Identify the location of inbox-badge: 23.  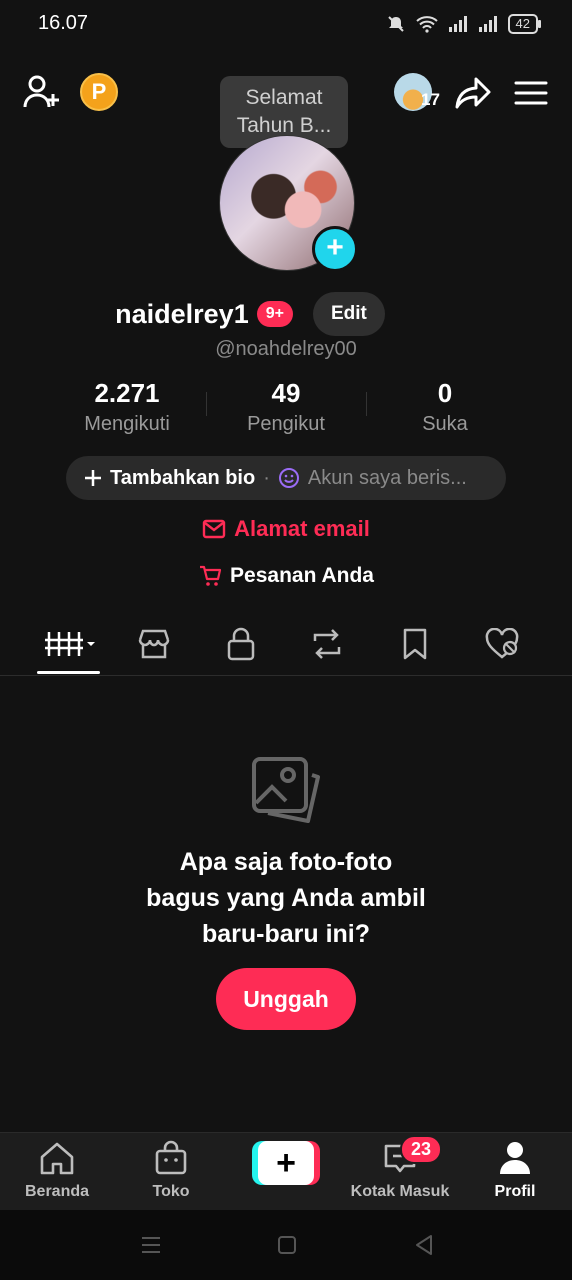
(421, 1149).